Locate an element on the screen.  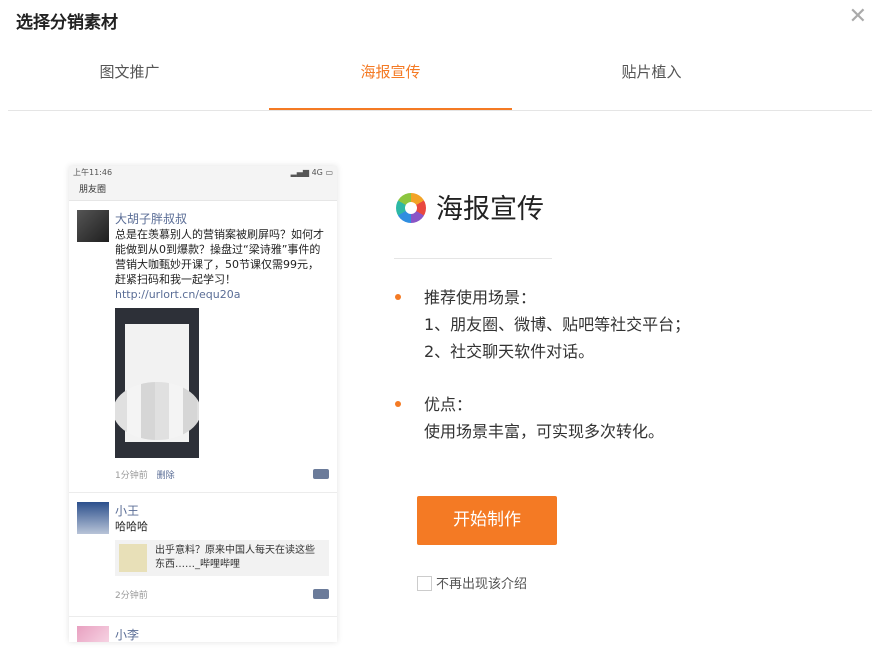
dont-show-label: 不再出现该介绍 is located at coordinates (481, 582).